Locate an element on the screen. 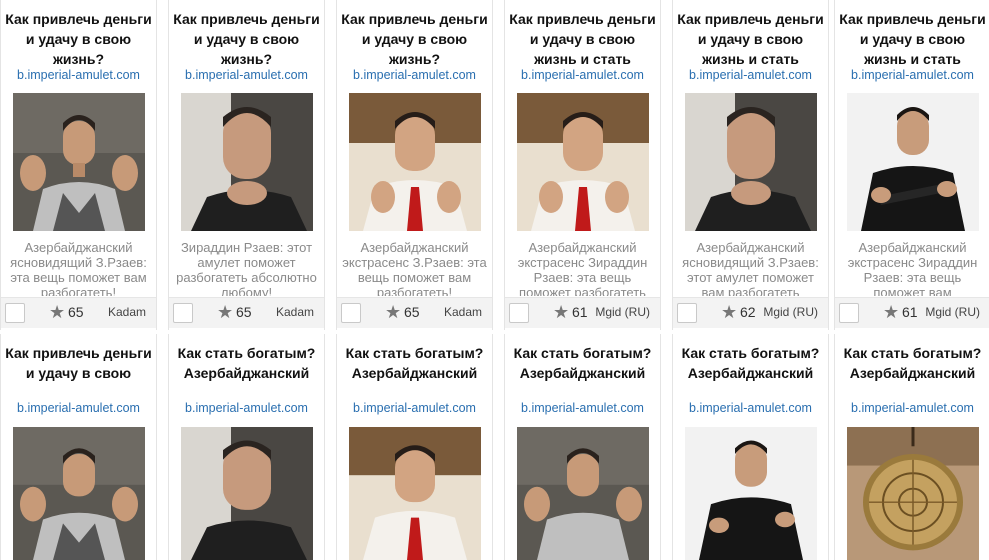 Image resolution: width=989 pixels, height=560 pixels. ad-photo-amulet-coin is located at coordinates (913, 493).